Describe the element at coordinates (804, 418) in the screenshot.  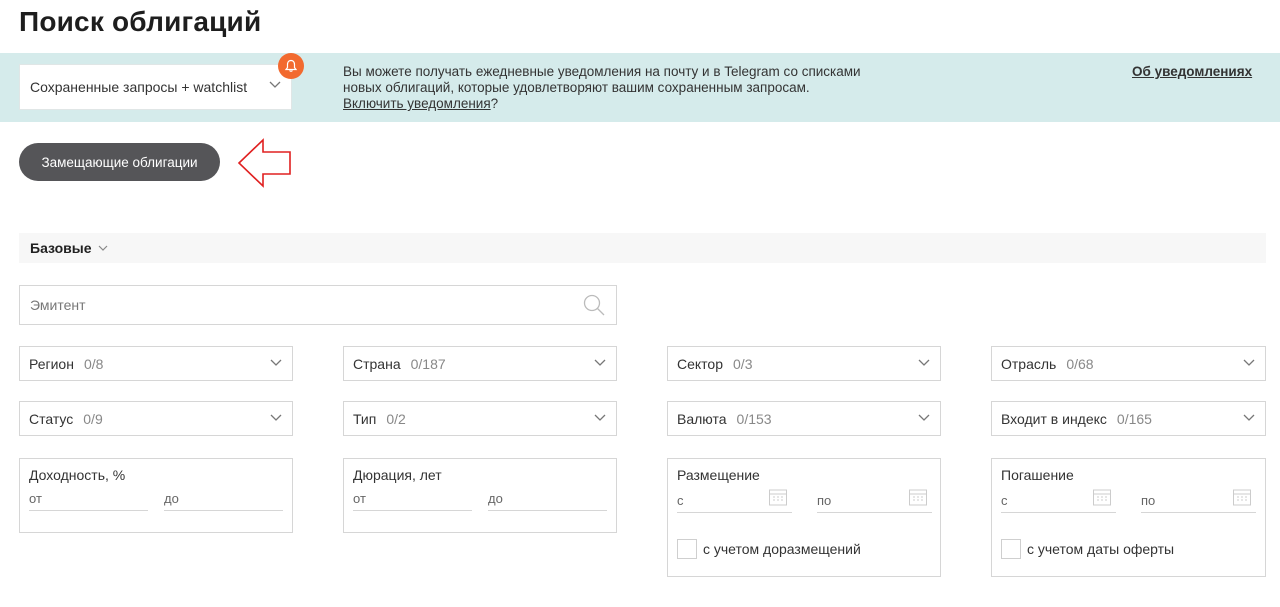
I see `currency-filter: Валюта 0/153` at that location.